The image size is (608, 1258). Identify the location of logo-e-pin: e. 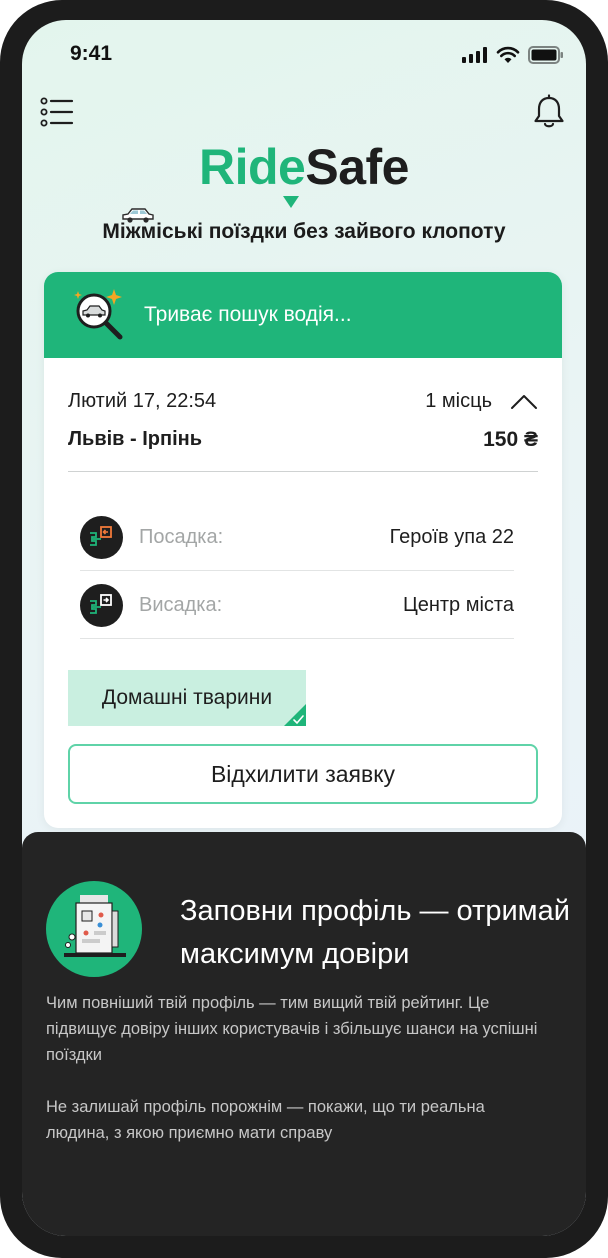
(292, 173).